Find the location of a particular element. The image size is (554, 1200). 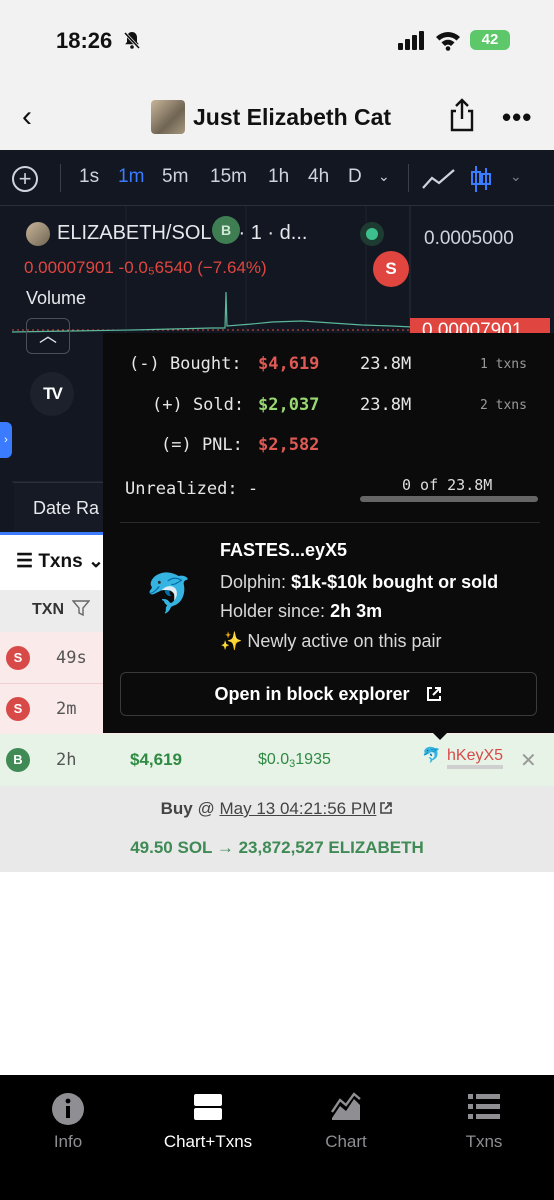

tab-label: Chart+Txns is located at coordinates (208, 1141).